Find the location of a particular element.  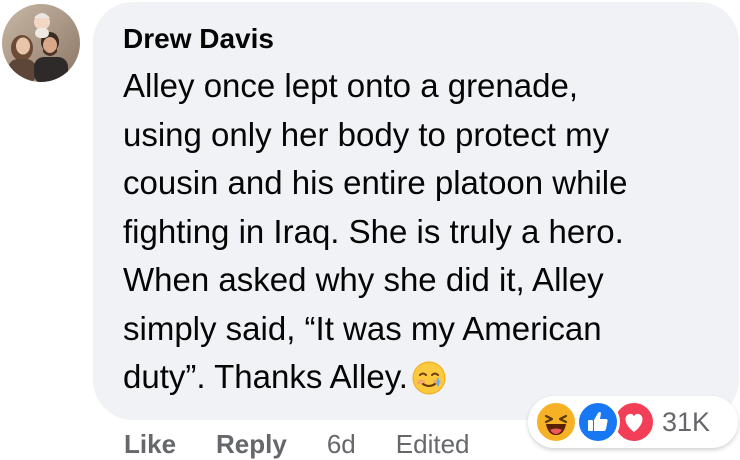

comment-author: Drew Davis is located at coordinates (416, 39).